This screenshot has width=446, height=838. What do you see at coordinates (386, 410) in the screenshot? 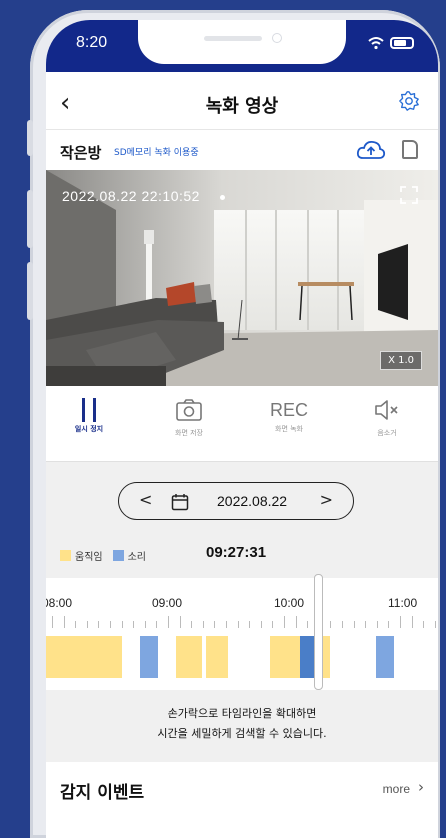
I see `mute-icon` at bounding box center [386, 410].